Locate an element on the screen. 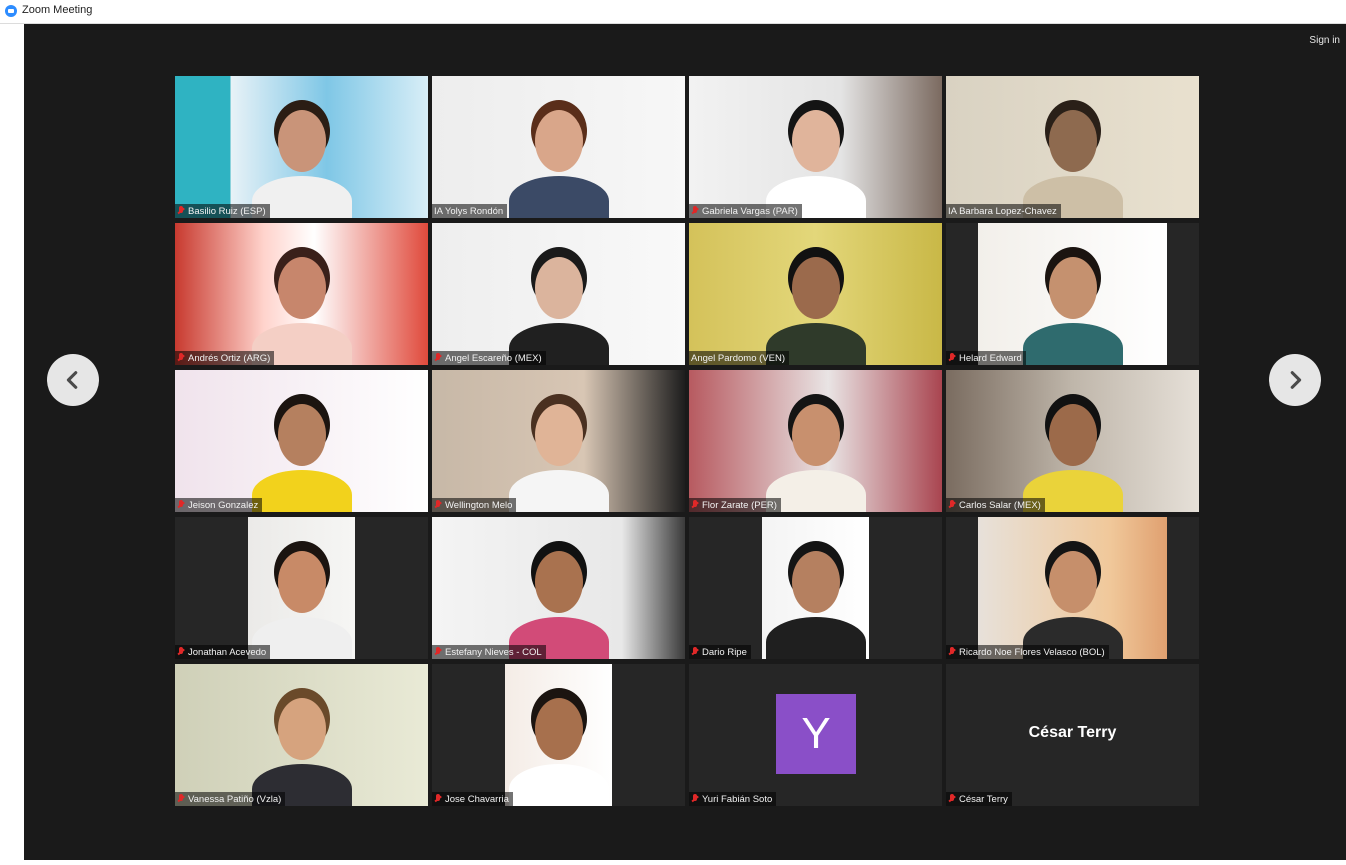 This screenshot has width=1346, height=865. window-left-edge is located at coordinates (12, 442).